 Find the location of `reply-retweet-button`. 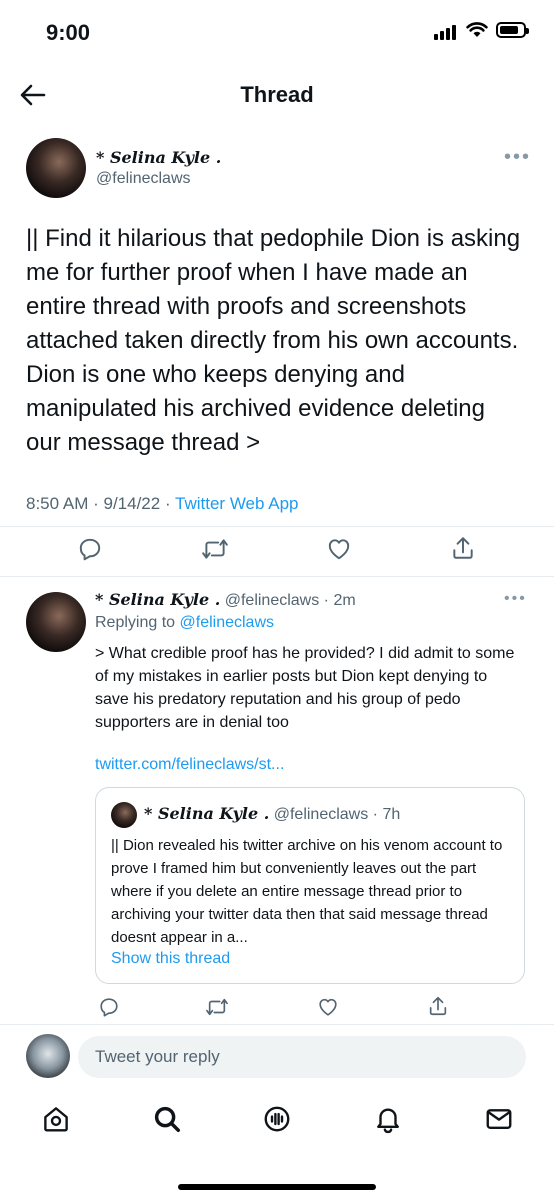

reply-retweet-button is located at coordinates (217, 1007).